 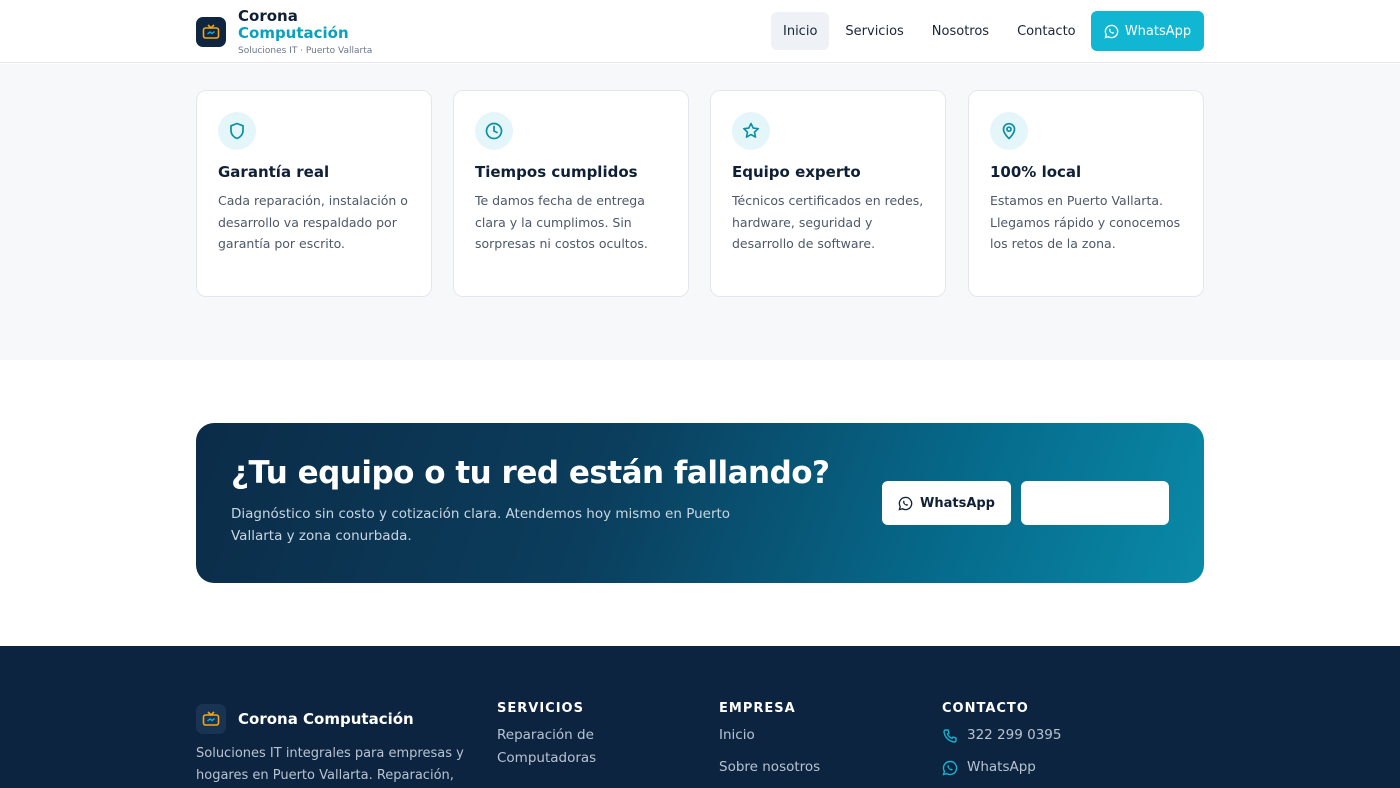 I want to click on shield-icon, so click(x=237, y=131).